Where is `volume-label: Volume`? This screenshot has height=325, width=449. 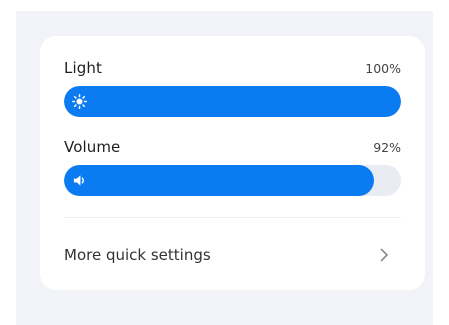 volume-label: Volume is located at coordinates (92, 147).